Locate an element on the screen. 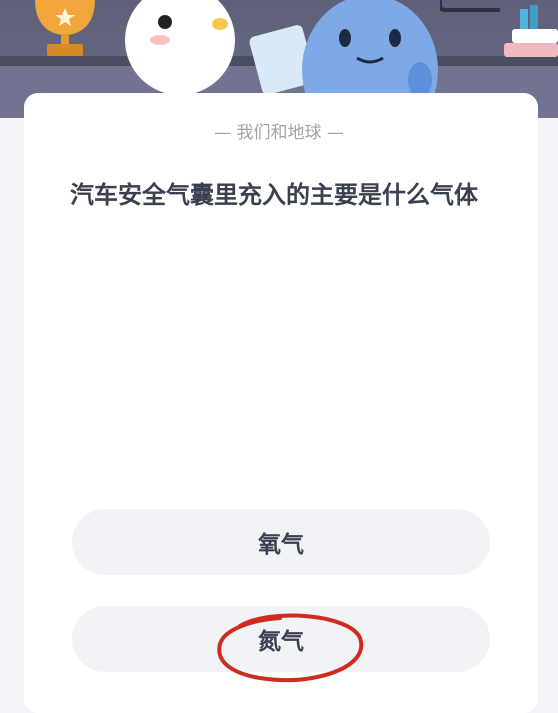 This screenshot has height=713, width=558. answer-option-oxygen: 氧气 is located at coordinates (281, 542).